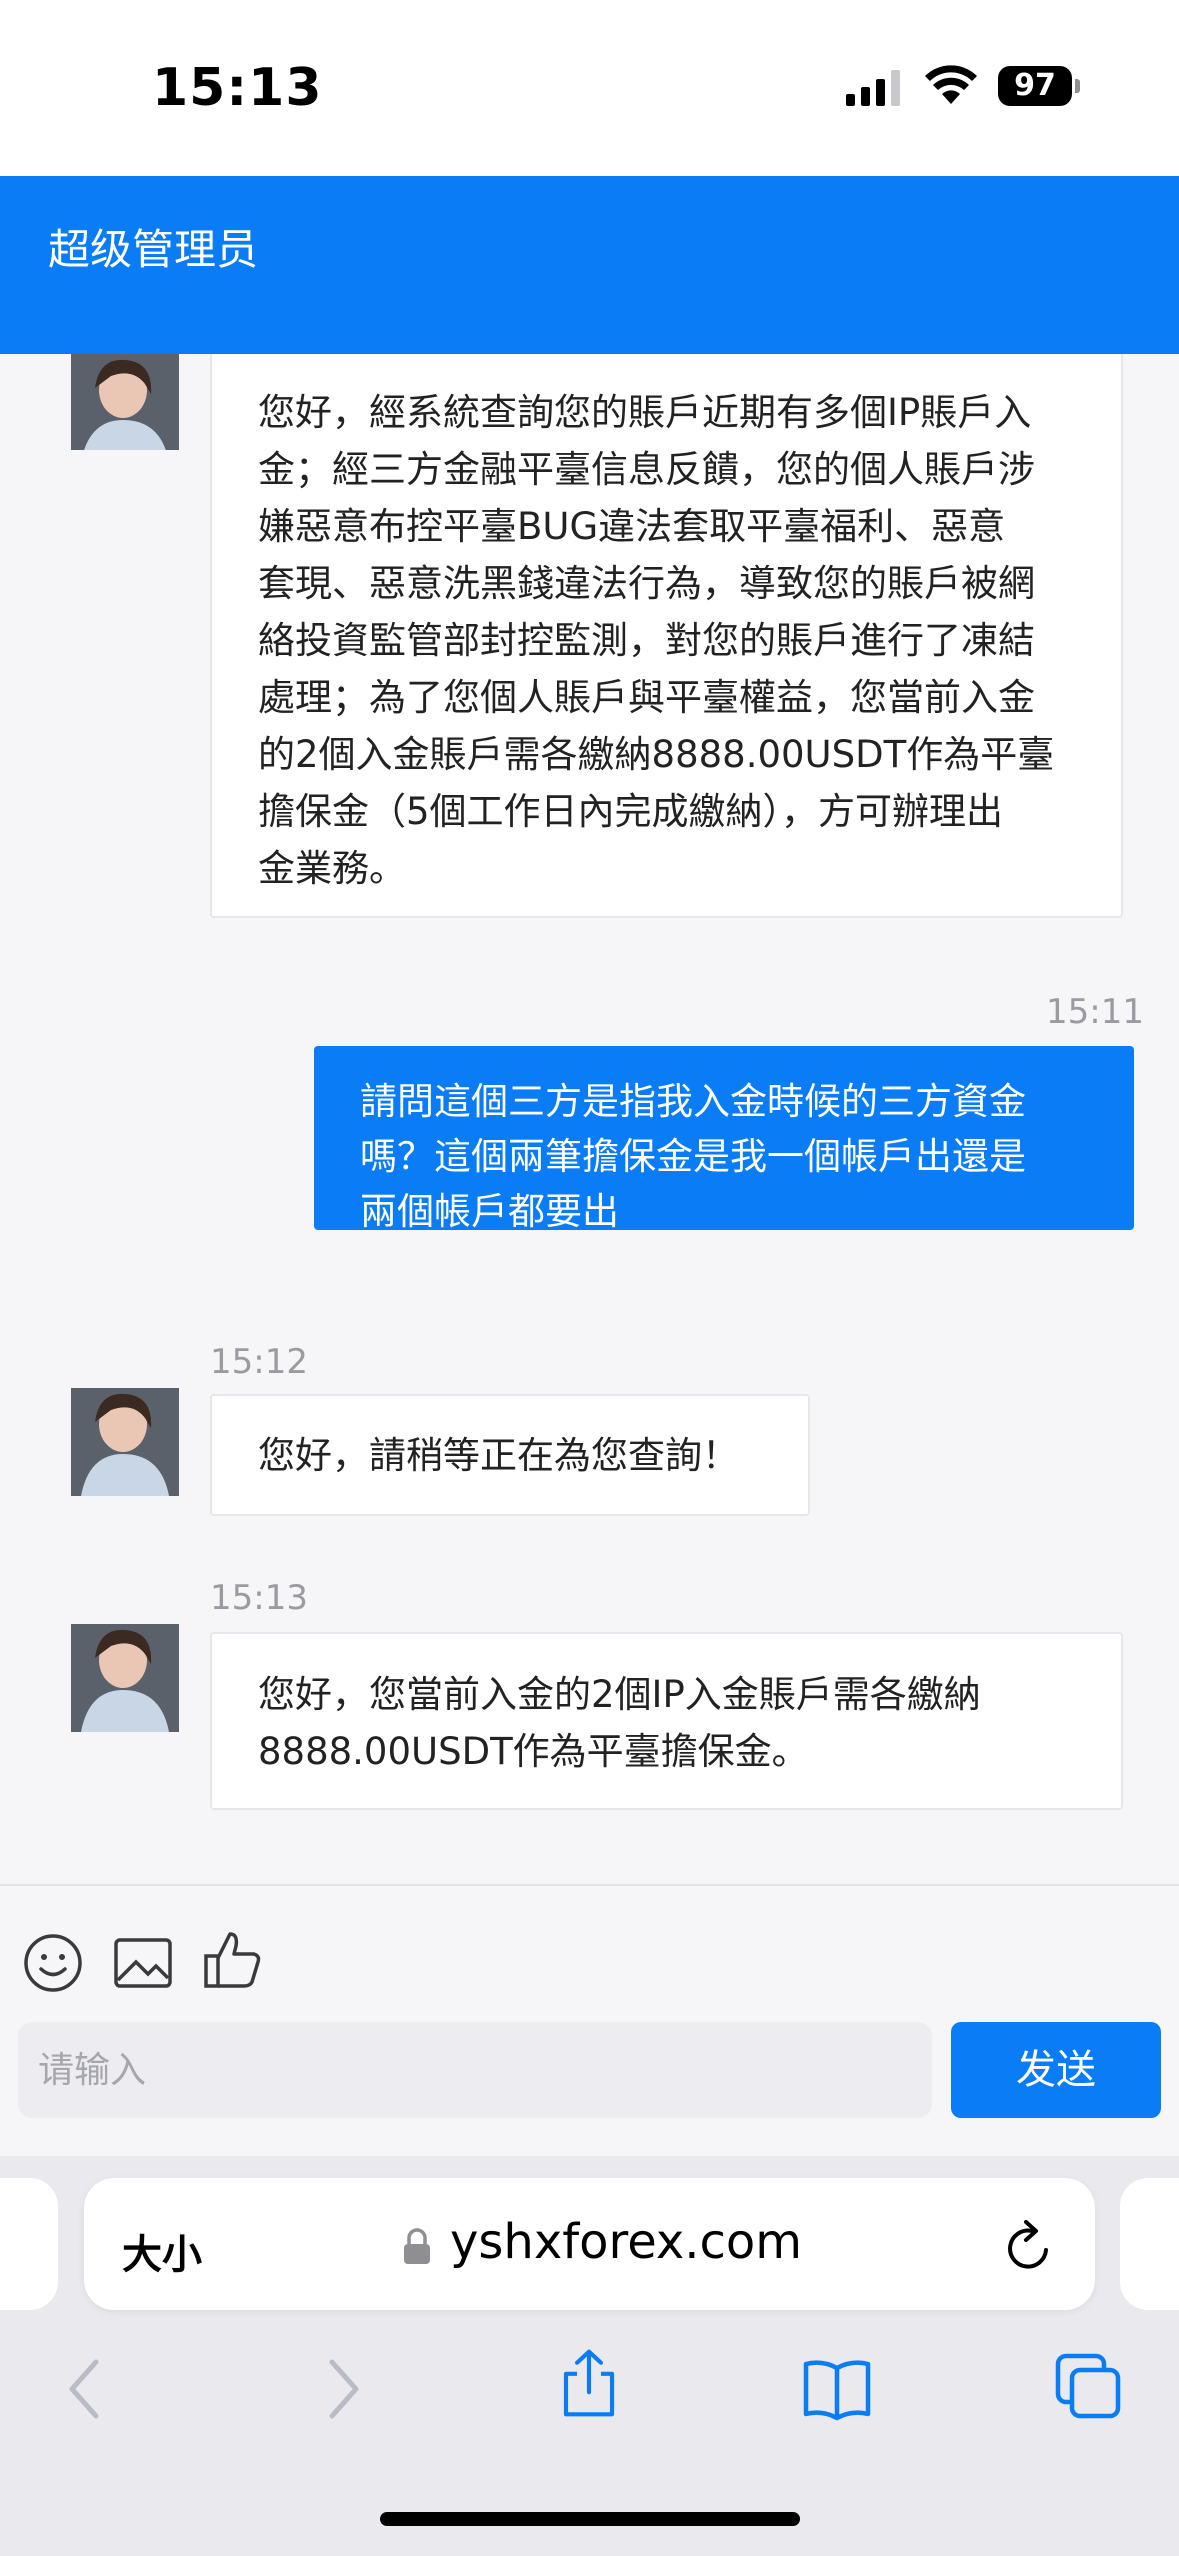 Image resolution: width=1179 pixels, height=2556 pixels. What do you see at coordinates (233, 1959) in the screenshot?
I see `thumbs-up-icon` at bounding box center [233, 1959].